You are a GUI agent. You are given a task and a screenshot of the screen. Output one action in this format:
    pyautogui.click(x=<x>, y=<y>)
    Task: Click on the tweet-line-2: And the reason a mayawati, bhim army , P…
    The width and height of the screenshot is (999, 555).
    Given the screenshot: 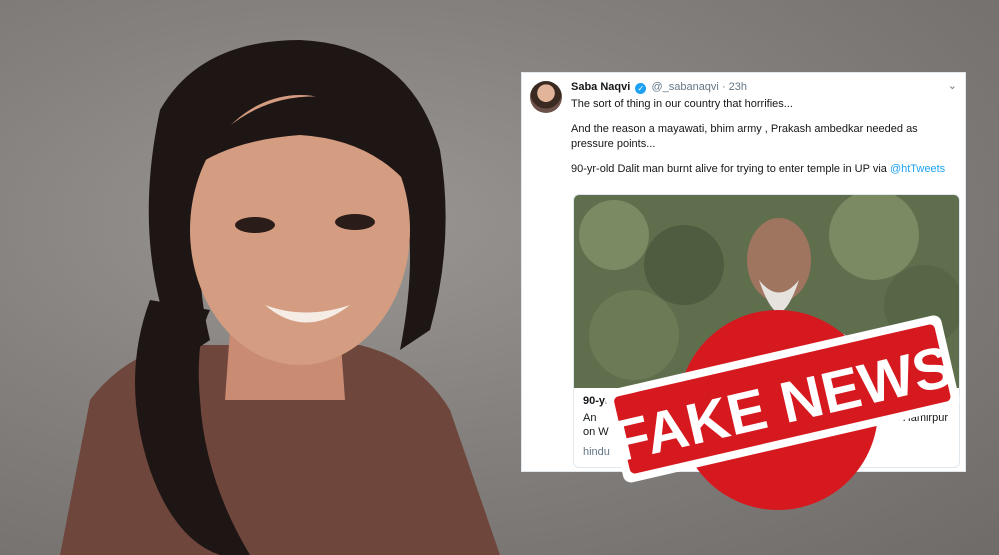 What is the action you would take?
    pyautogui.click(x=744, y=136)
    